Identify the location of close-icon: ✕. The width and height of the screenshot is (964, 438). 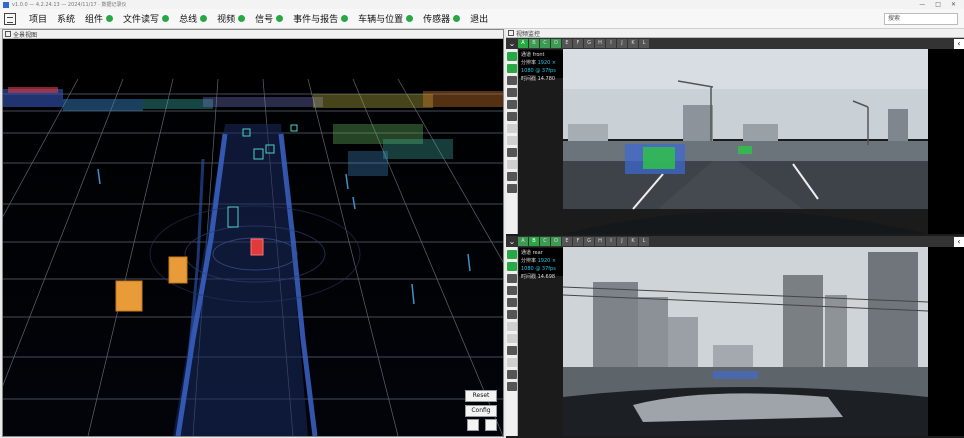
(953, 4).